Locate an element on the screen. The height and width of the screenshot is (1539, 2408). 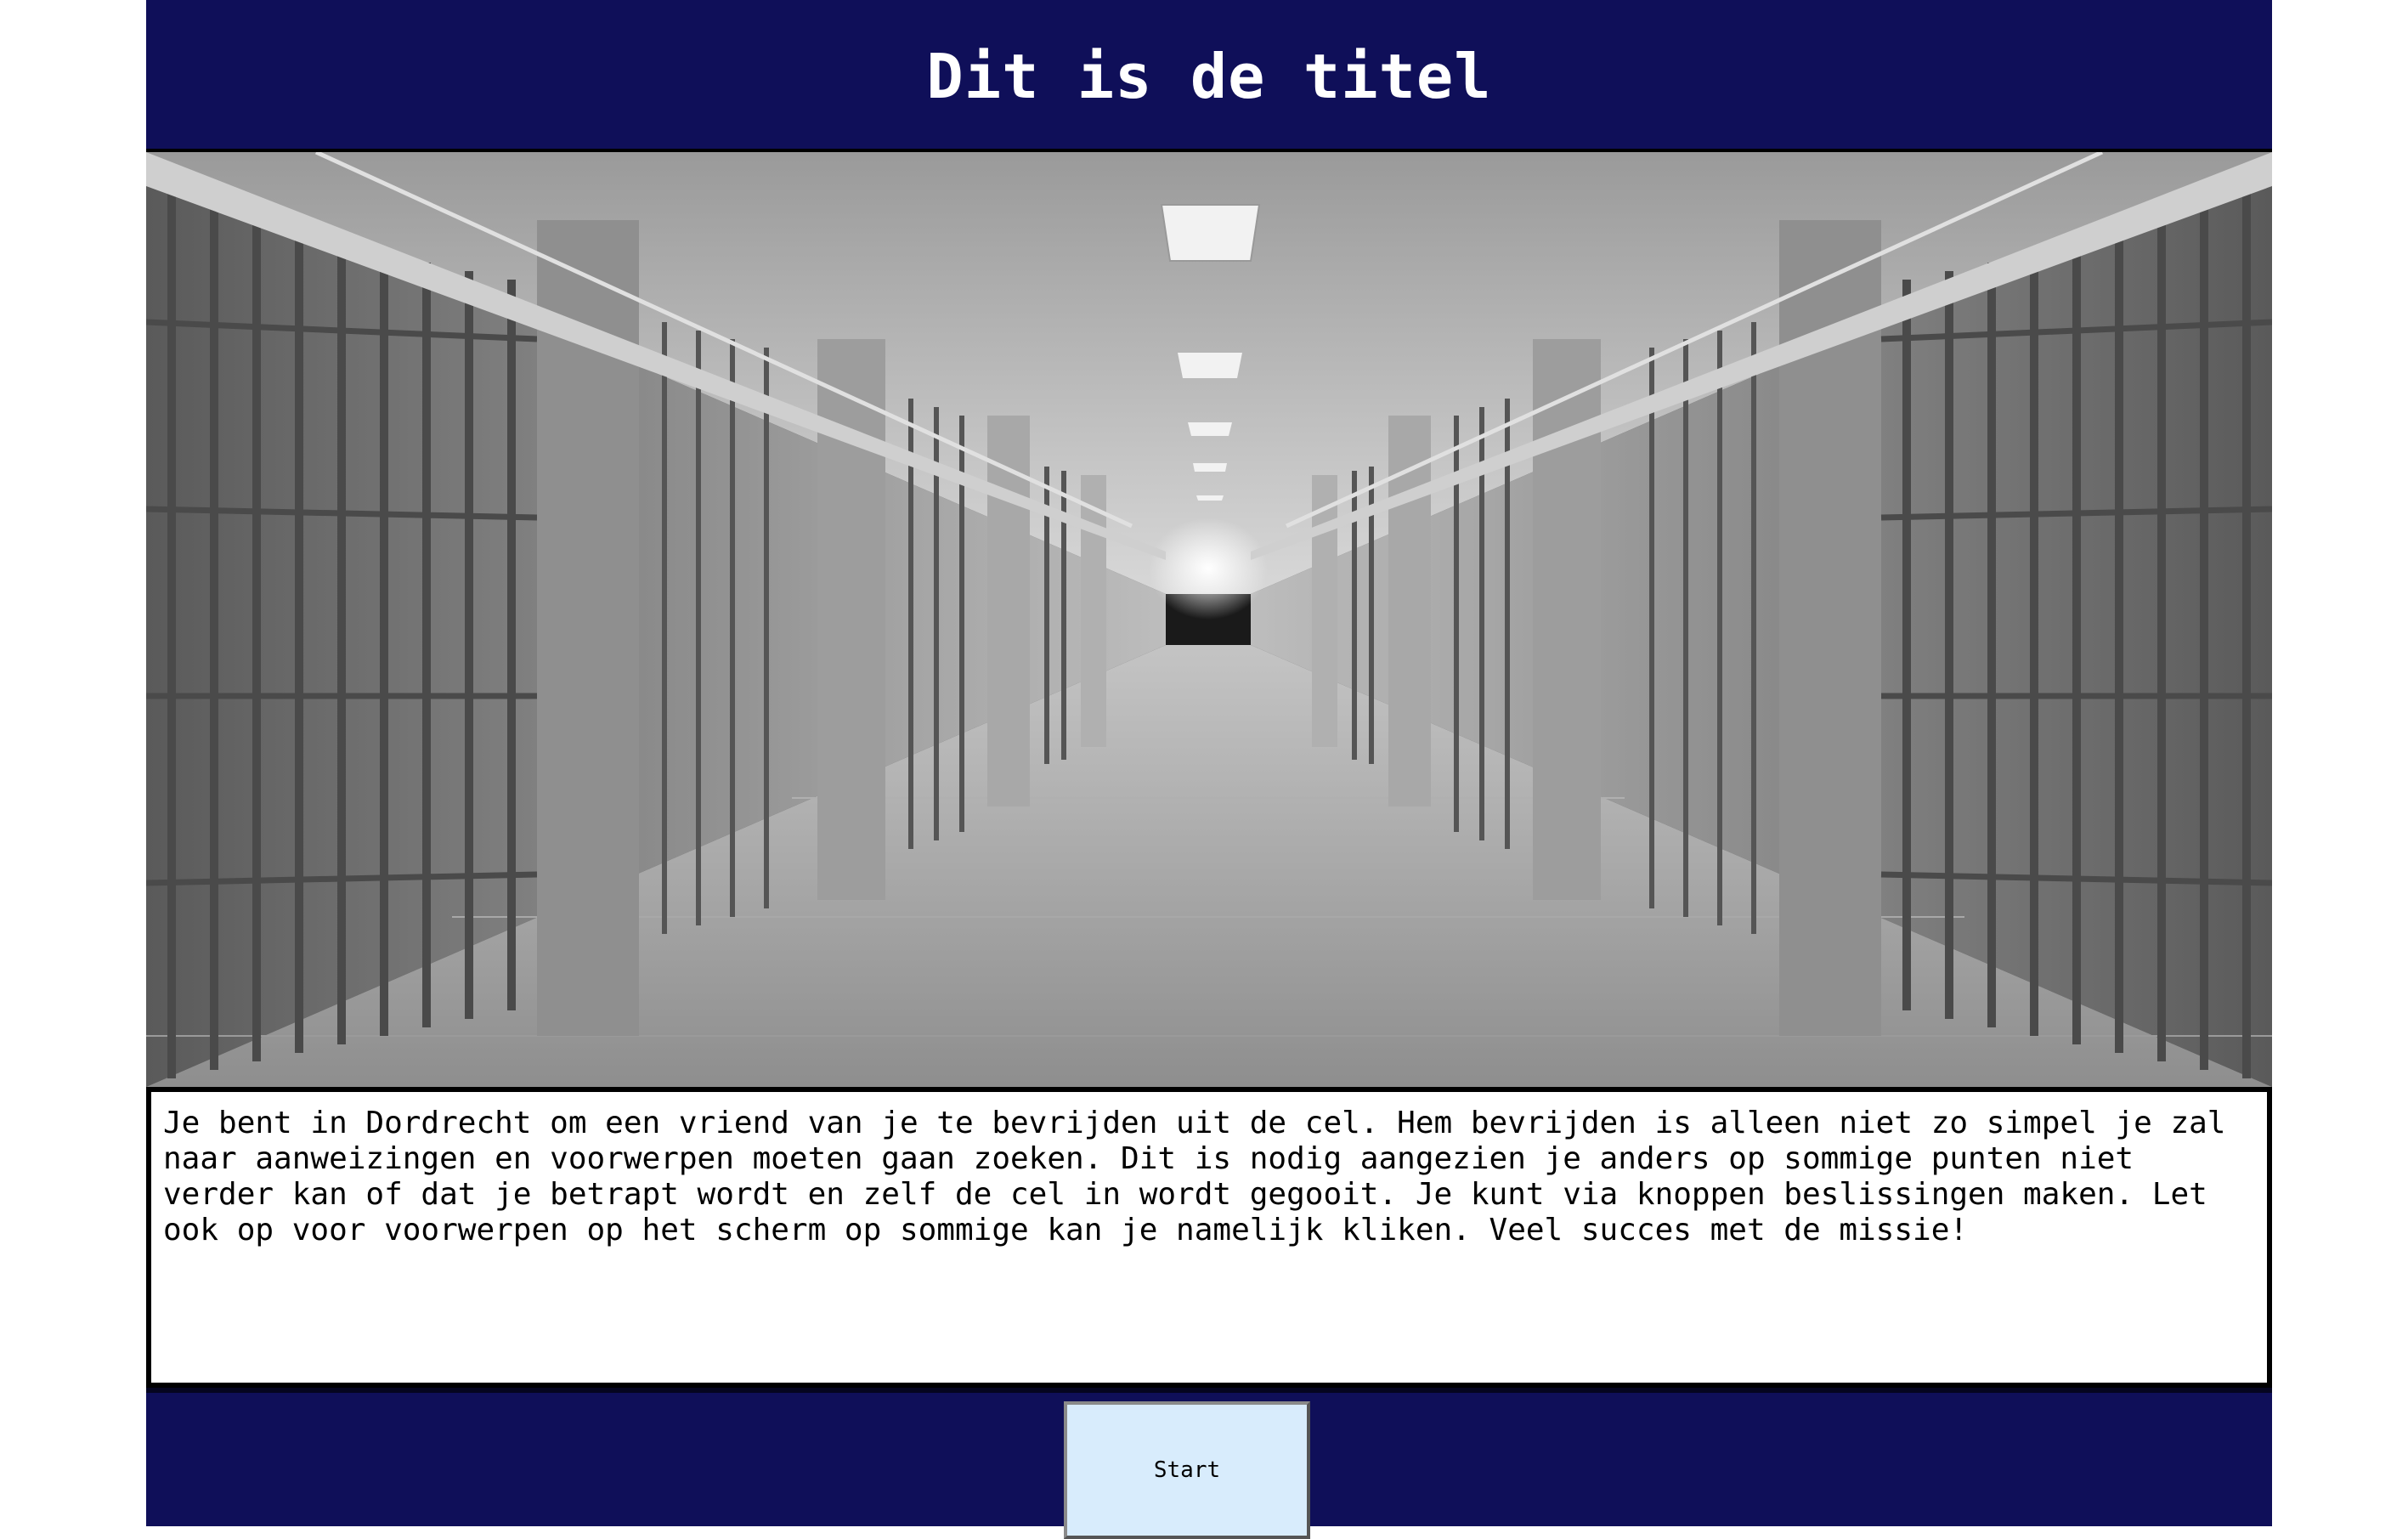
page-title: Dit is de titel is located at coordinates (1209, 76).